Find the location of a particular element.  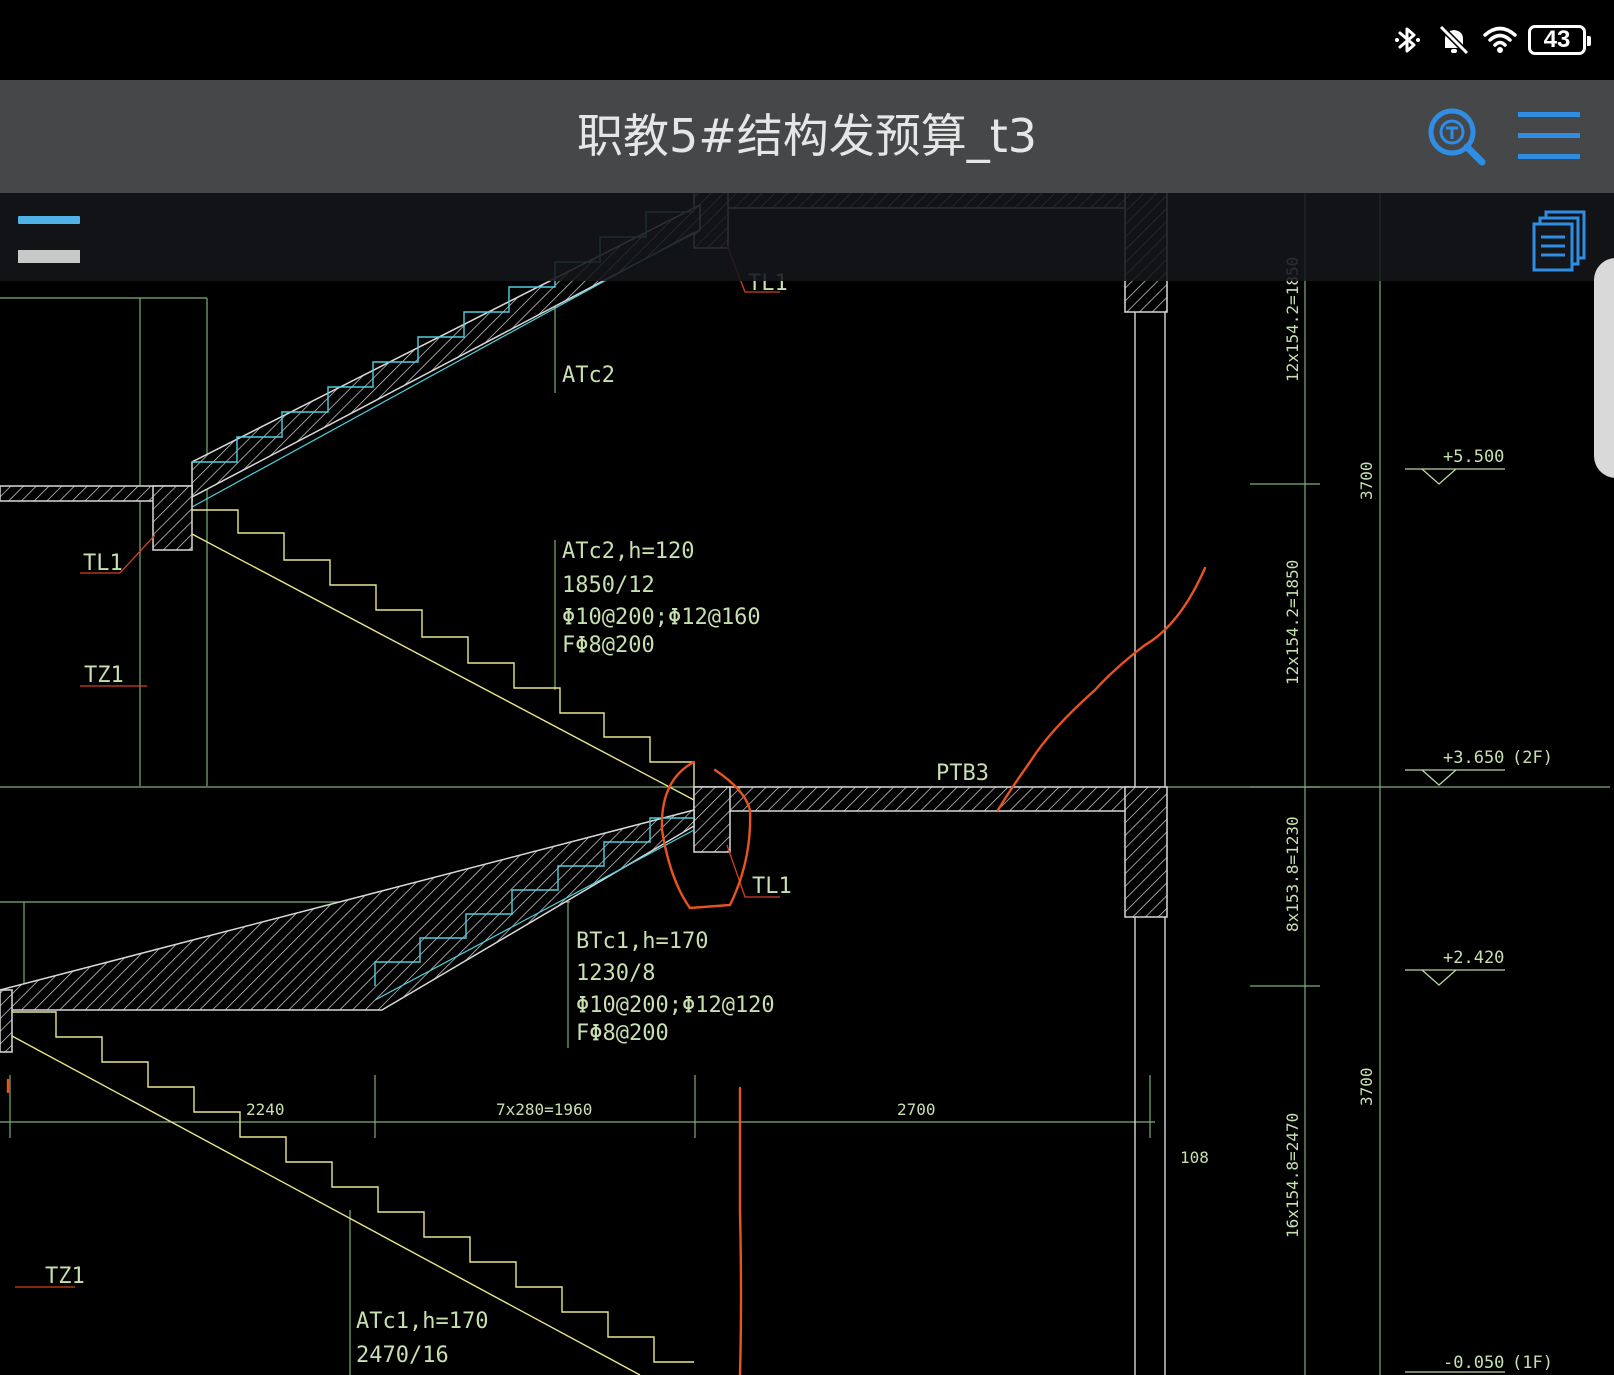

elevation-labels: +5.500 +3.650 (2F) +2.420 -0.050 (1F) is located at coordinates (1498, 910).